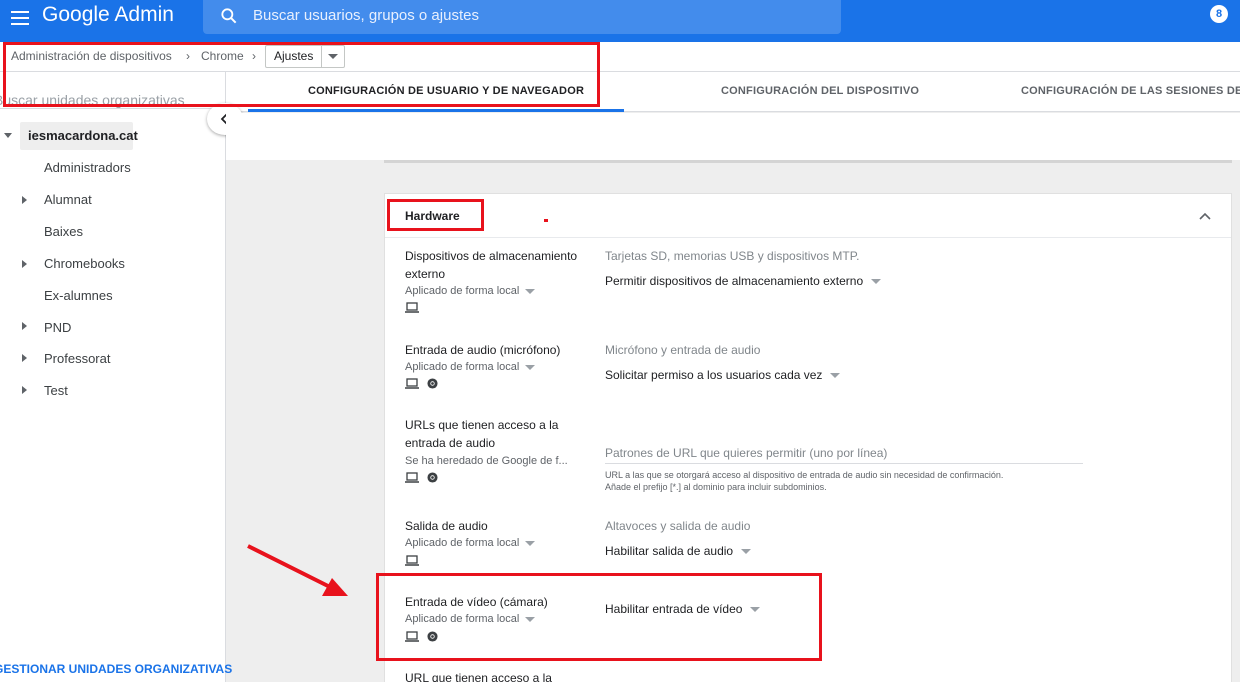 This screenshot has width=1240, height=682. I want to click on active-tab-indicator, so click(436, 110).